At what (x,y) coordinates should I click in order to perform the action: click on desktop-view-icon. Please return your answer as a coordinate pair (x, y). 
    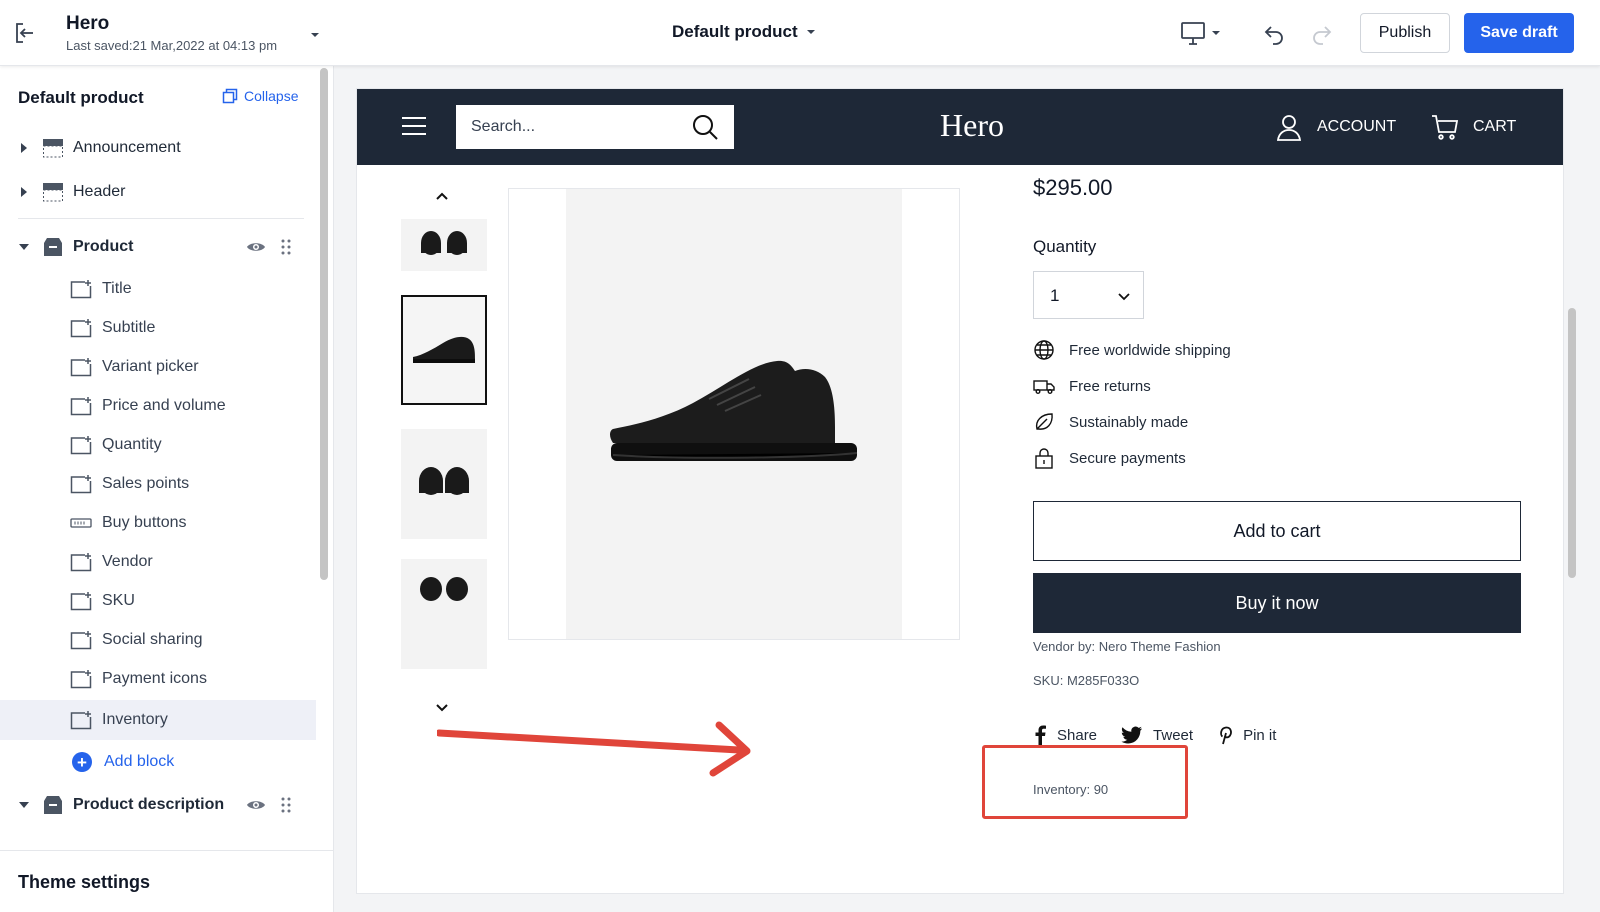
    Looking at the image, I should click on (1204, 34).